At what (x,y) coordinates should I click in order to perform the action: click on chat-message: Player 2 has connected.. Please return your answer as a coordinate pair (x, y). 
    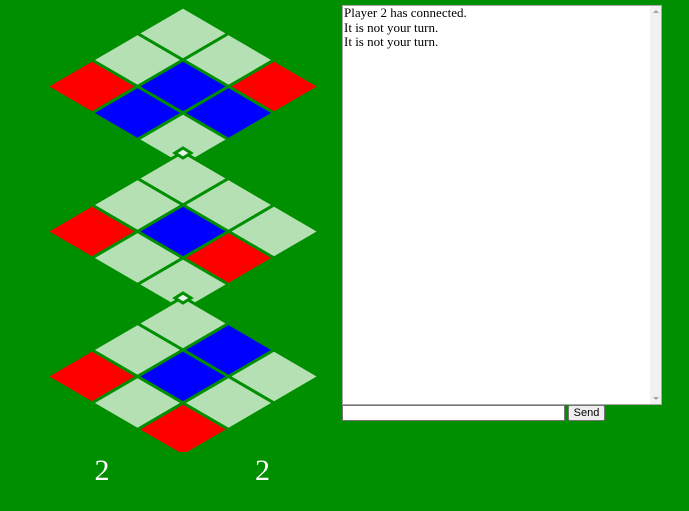
    Looking at the image, I should click on (405, 12).